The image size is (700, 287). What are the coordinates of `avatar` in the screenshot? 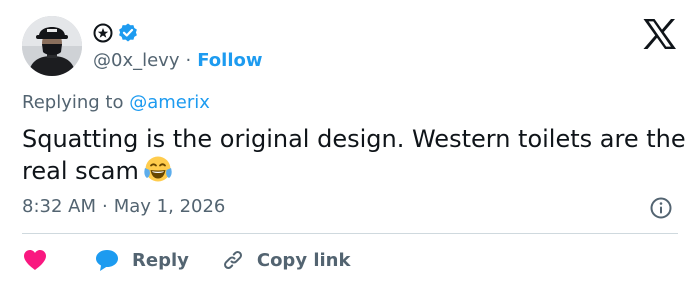 It's located at (52, 46).